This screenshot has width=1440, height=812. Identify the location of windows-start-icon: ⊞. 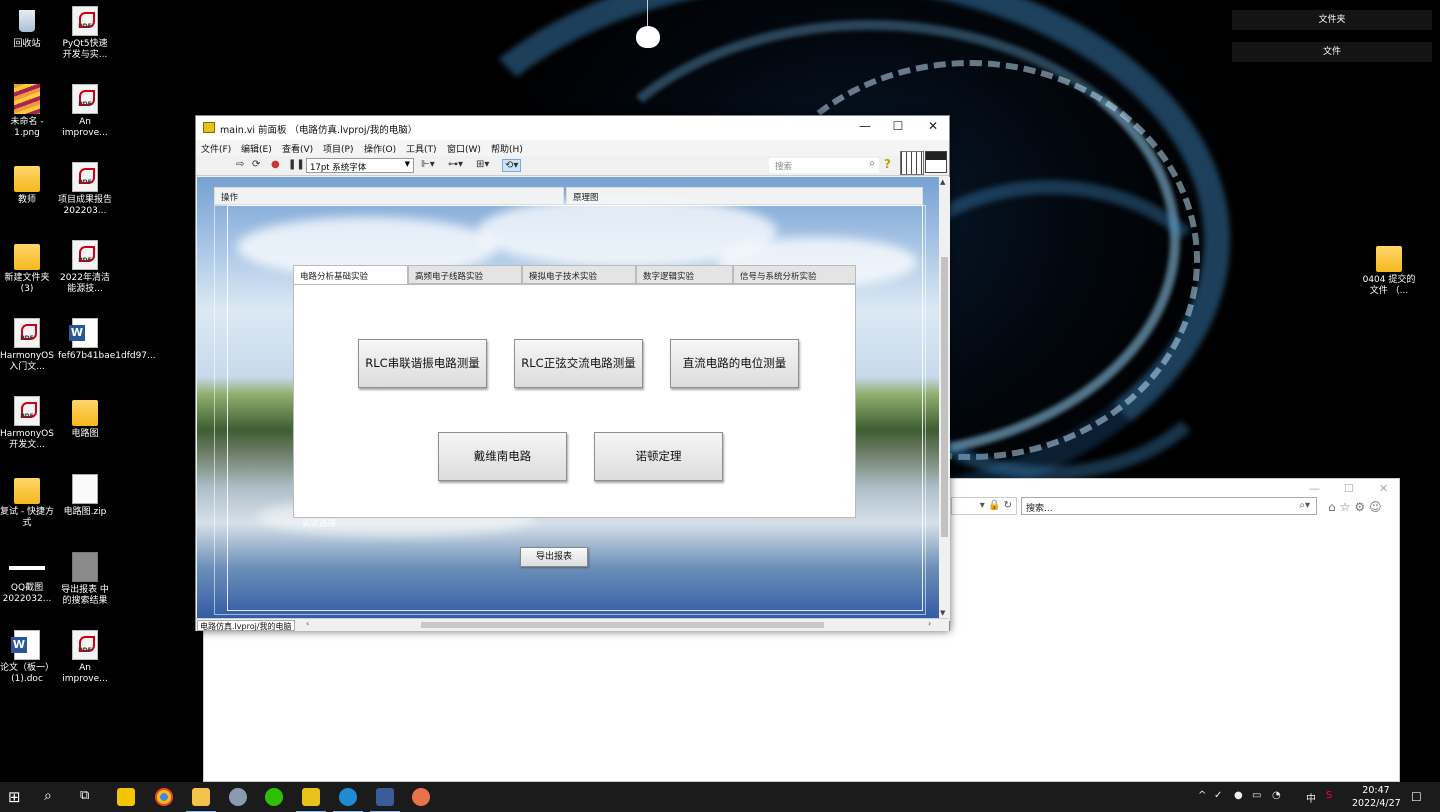
(17, 797).